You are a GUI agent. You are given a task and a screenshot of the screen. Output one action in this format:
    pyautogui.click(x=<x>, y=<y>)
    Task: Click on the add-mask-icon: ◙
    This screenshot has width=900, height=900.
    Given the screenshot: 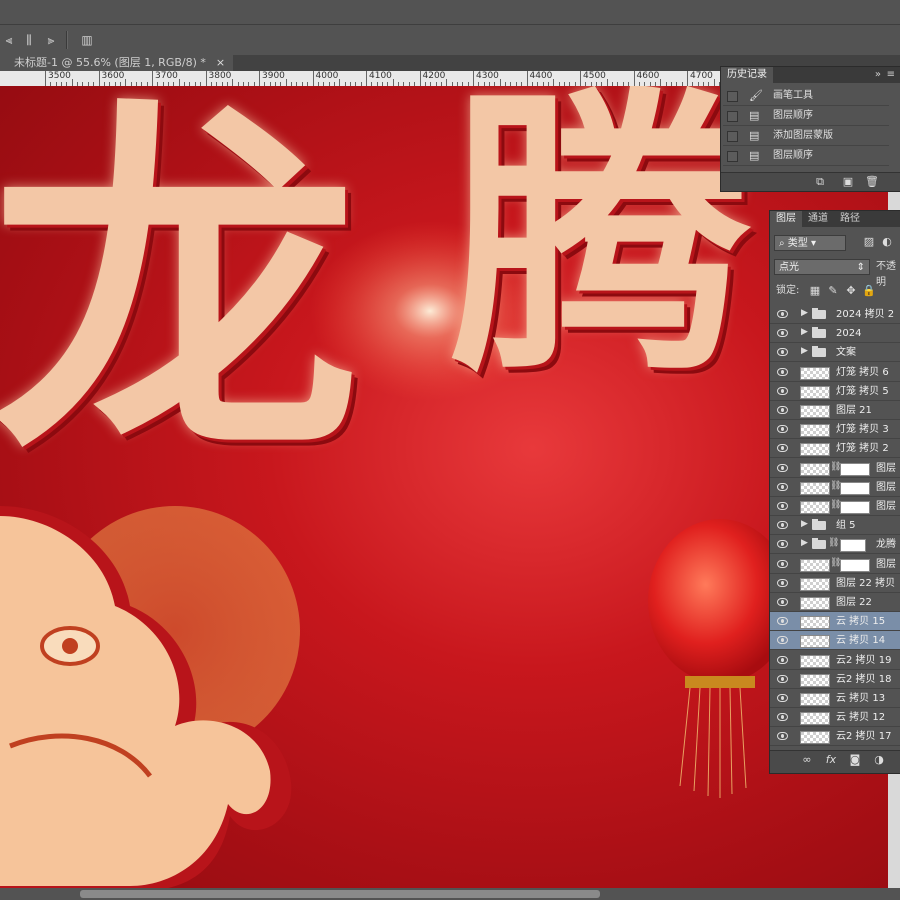 What is the action you would take?
    pyautogui.click(x=855, y=760)
    